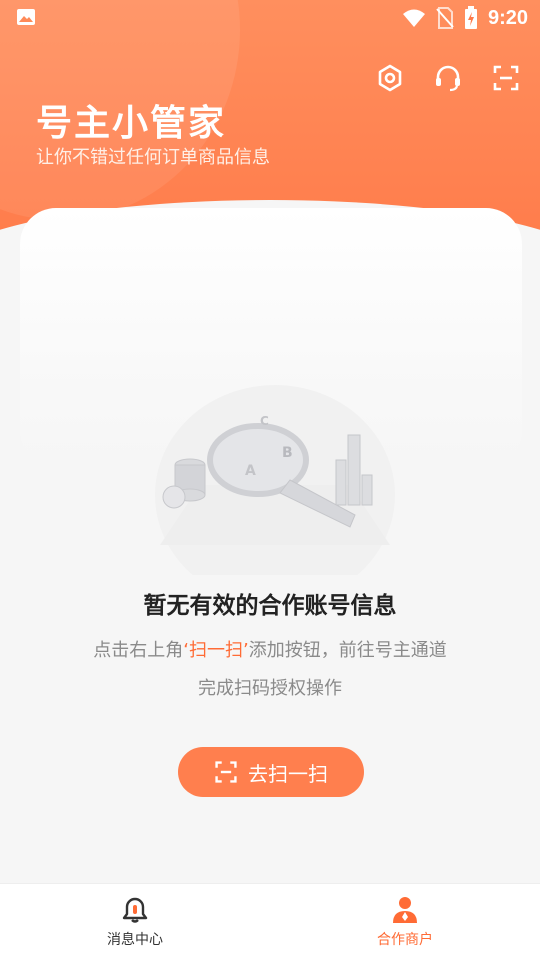 The image size is (540, 960). Describe the element at coordinates (288, 773) in the screenshot. I see `go-scan-label: 去扫一扫` at that location.